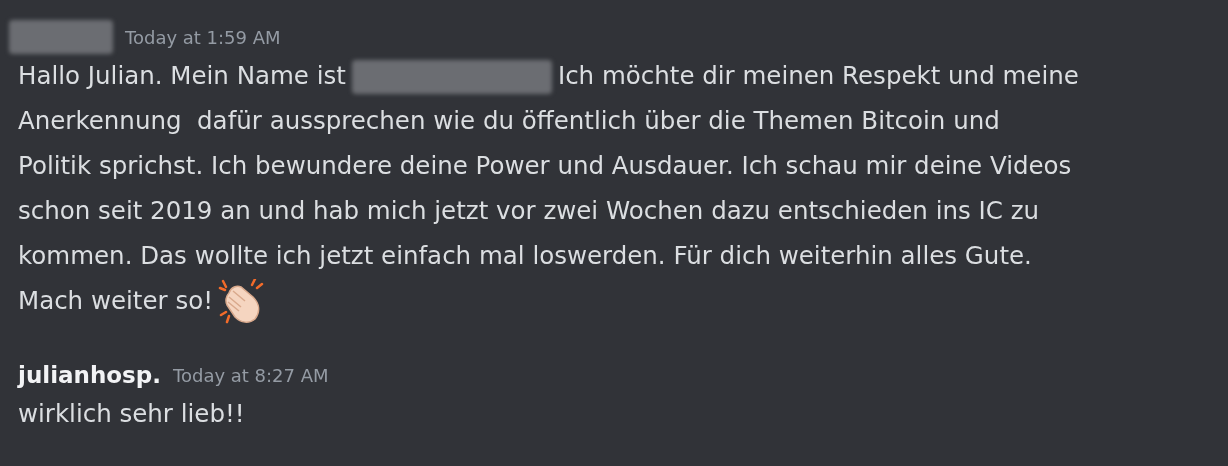 This screenshot has height=466, width=1228. Describe the element at coordinates (203, 37) in the screenshot. I see `timestamp: Today at 1:59 AM` at that location.